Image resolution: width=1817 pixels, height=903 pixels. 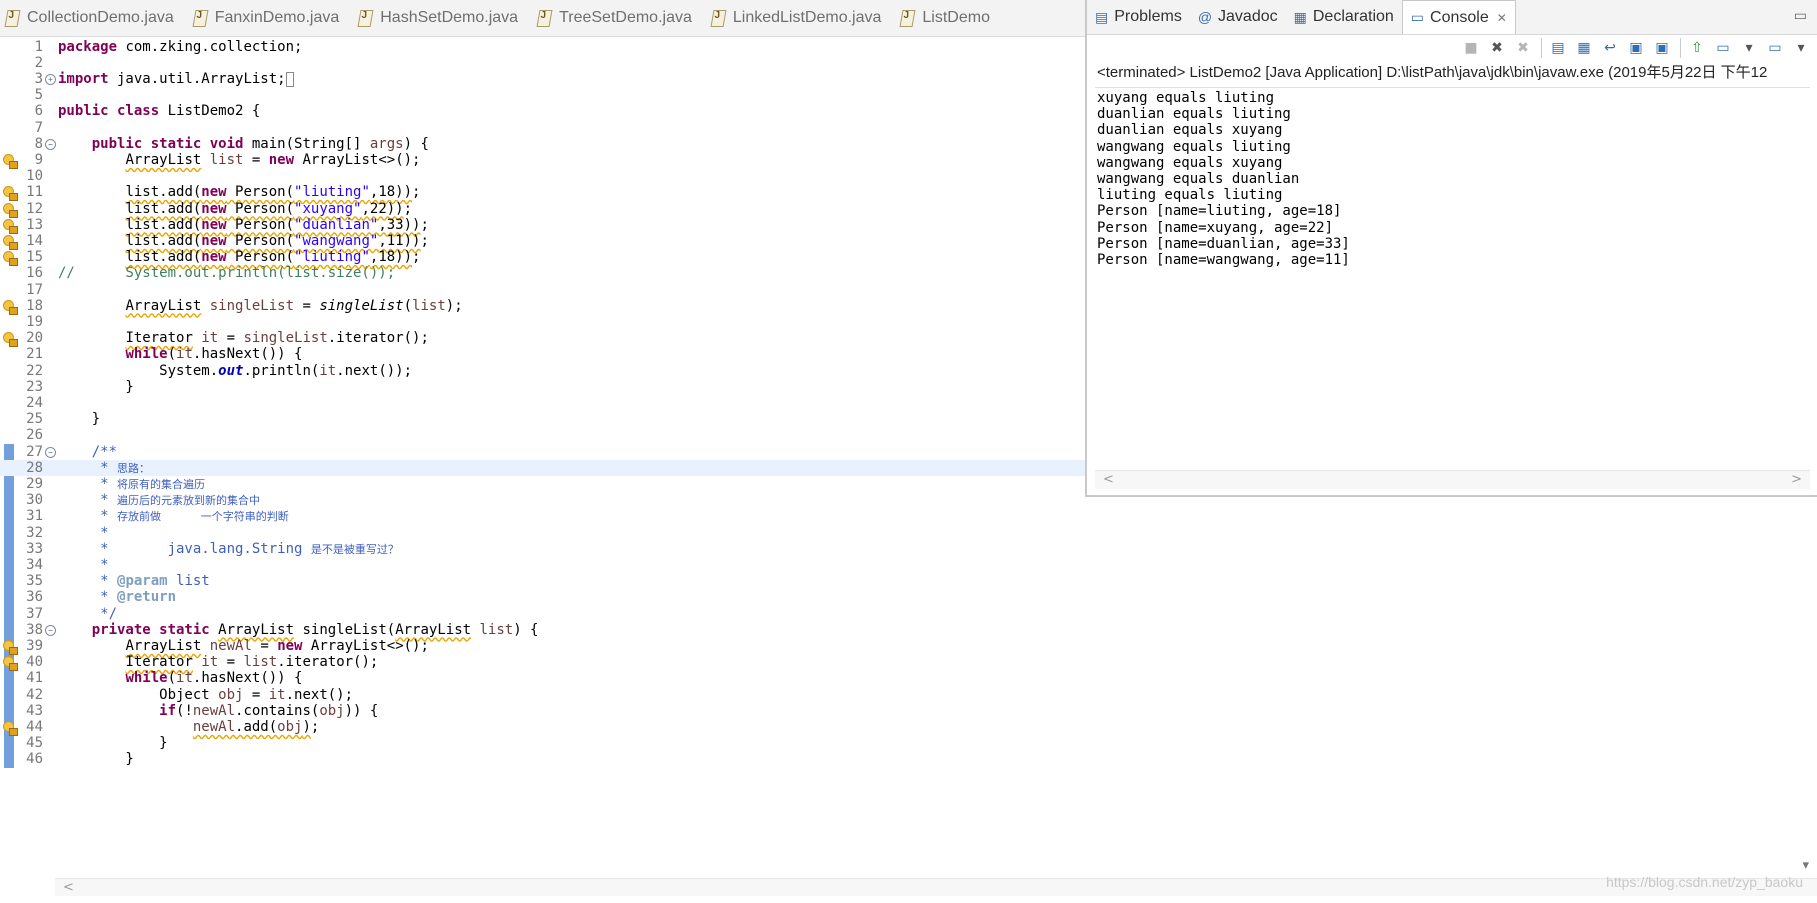 What do you see at coordinates (88, 613) in the screenshot?
I see `code-text: */` at bounding box center [88, 613].